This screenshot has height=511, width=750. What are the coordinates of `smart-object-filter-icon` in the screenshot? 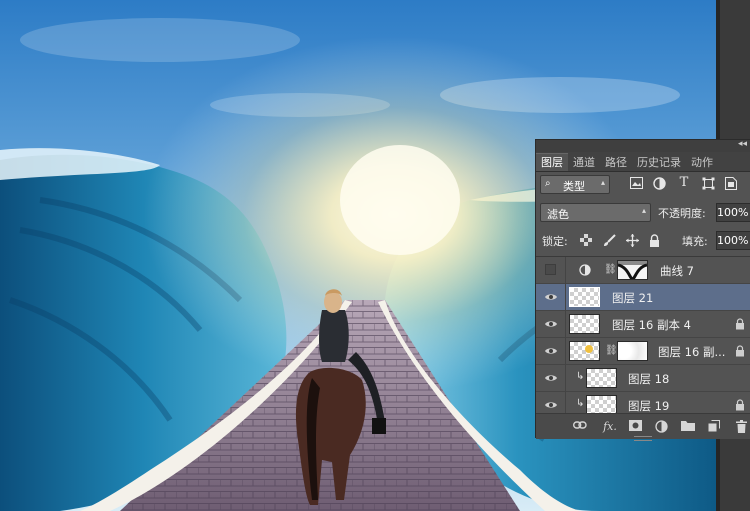 It's located at (731, 184).